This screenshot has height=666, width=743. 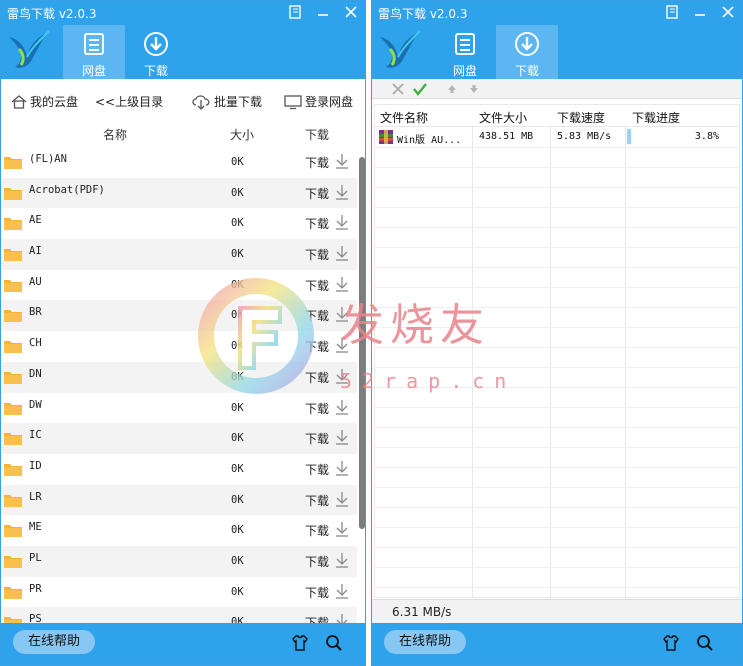 I want to click on up-level-button: <<上级目录, so click(x=129, y=101).